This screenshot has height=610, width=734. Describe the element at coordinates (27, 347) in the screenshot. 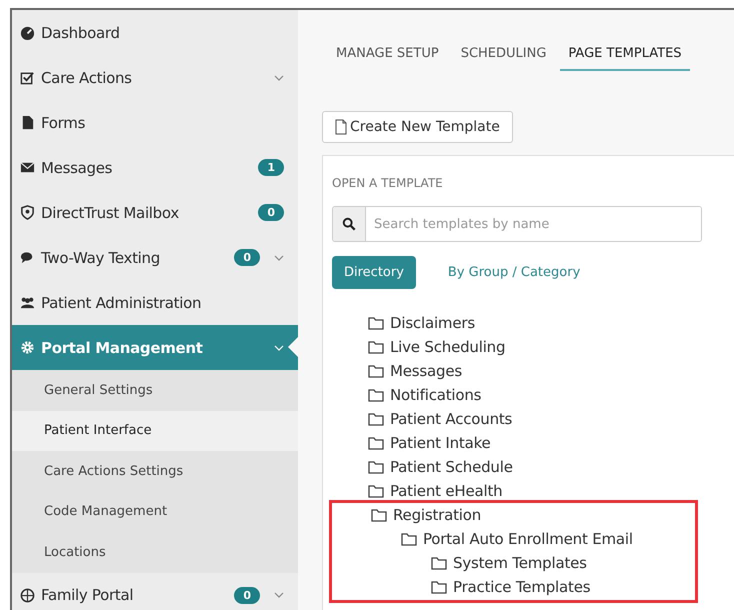

I see `gear-icon` at that location.